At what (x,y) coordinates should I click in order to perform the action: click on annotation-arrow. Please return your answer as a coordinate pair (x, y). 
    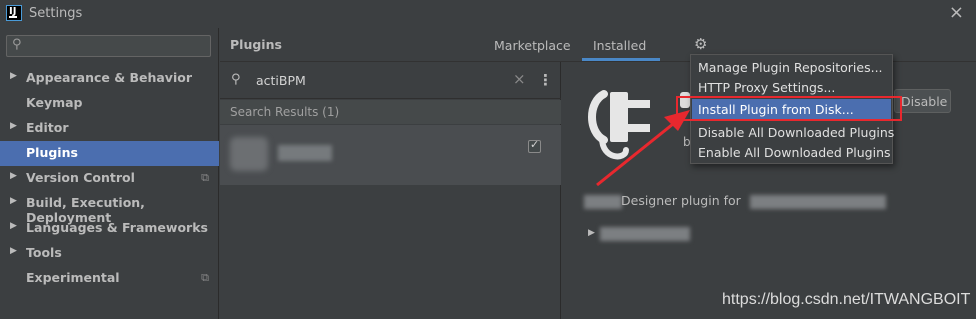
    Looking at the image, I should click on (643, 148).